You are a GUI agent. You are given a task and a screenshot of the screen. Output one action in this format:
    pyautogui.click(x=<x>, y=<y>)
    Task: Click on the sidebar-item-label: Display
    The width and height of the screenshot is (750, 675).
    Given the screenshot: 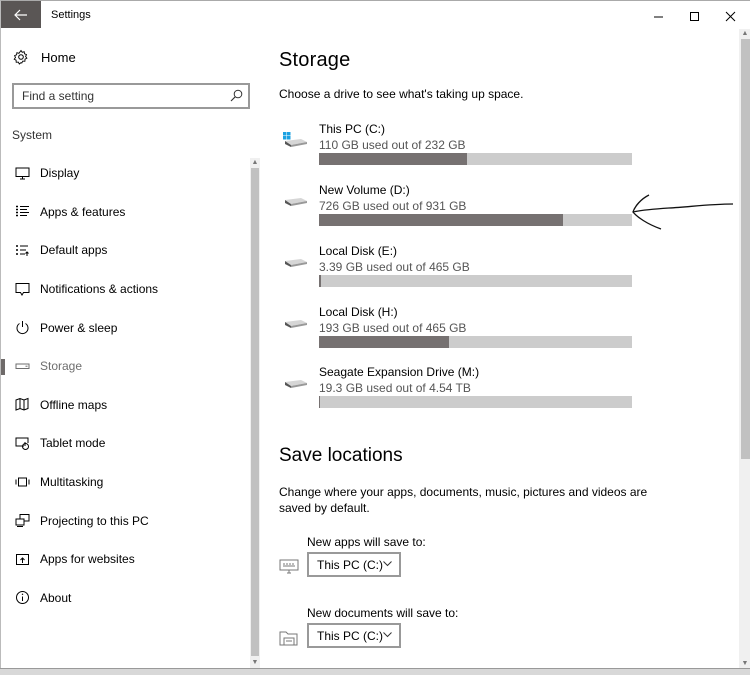 What is the action you would take?
    pyautogui.click(x=60, y=173)
    